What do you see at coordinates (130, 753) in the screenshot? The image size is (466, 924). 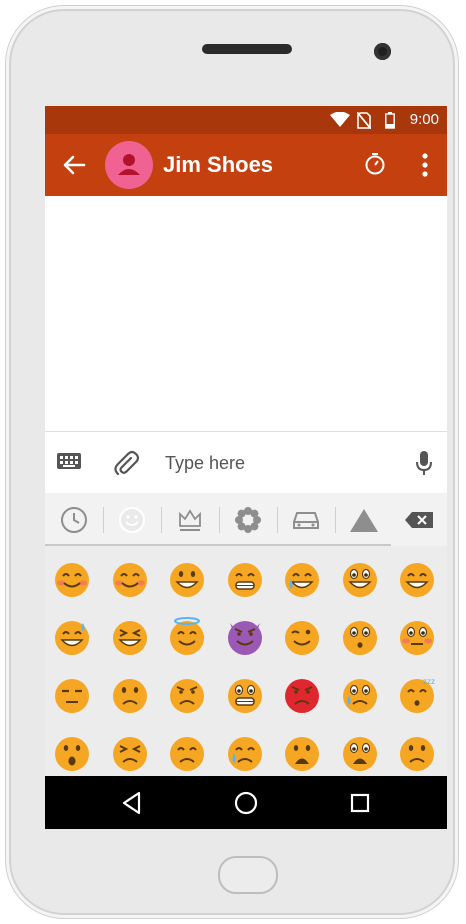 I see `emoji-confounded` at bounding box center [130, 753].